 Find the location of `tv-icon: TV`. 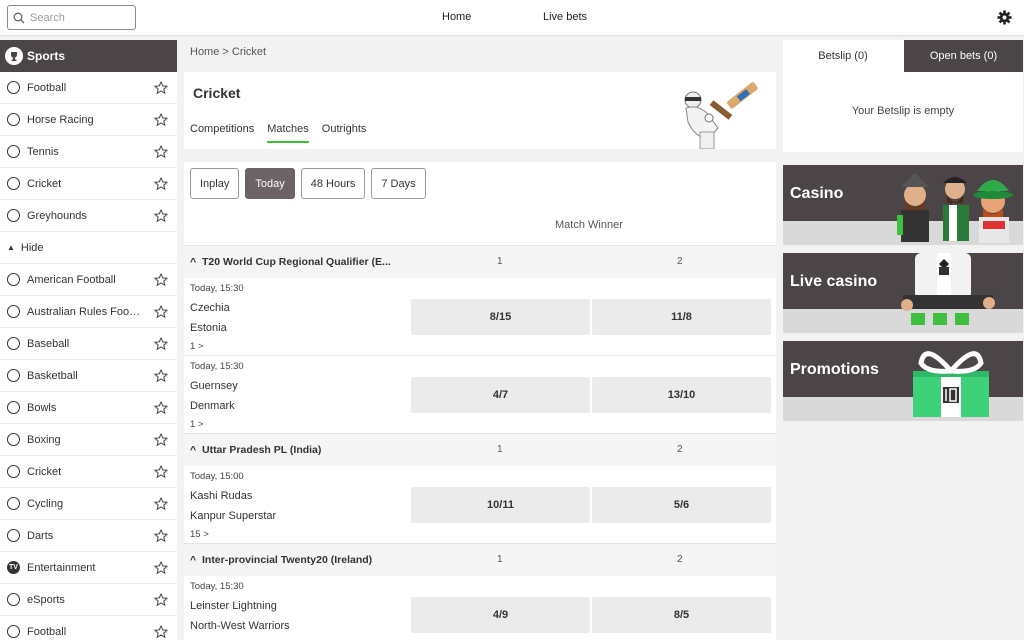

tv-icon: TV is located at coordinates (13, 567).